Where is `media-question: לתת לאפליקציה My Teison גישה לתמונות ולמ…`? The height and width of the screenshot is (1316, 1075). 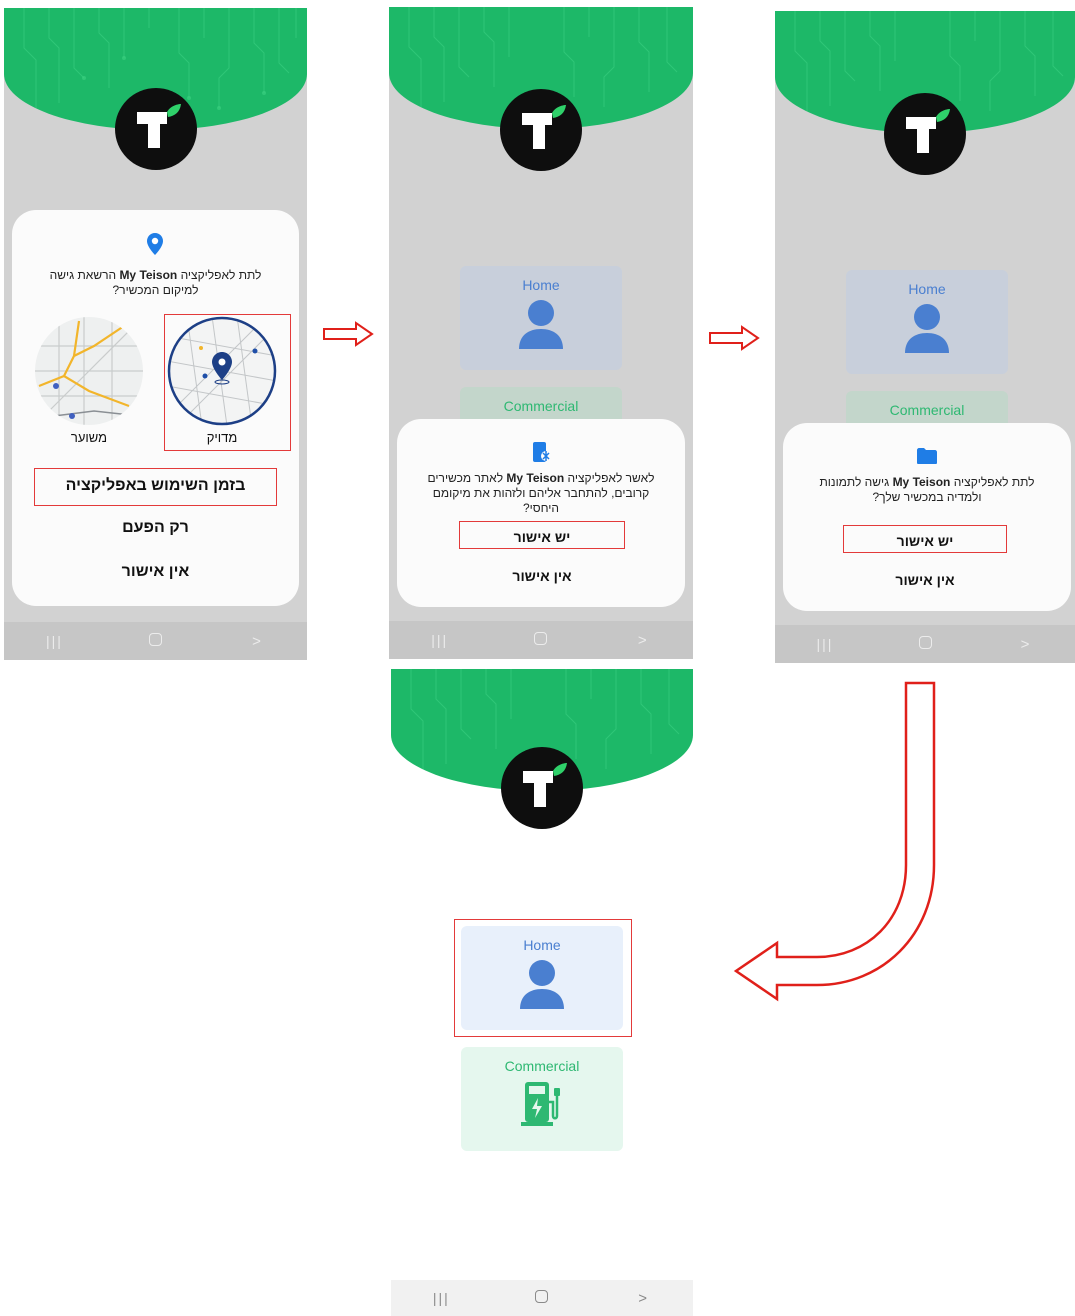 media-question: לתת לאפליקציה My Teison גישה לתמונות ולמ… is located at coordinates (927, 490).